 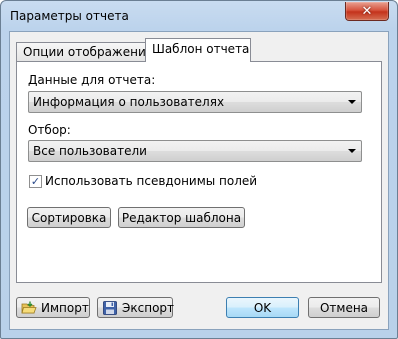 I want to click on cancel-button: Отмена, so click(x=344, y=307).